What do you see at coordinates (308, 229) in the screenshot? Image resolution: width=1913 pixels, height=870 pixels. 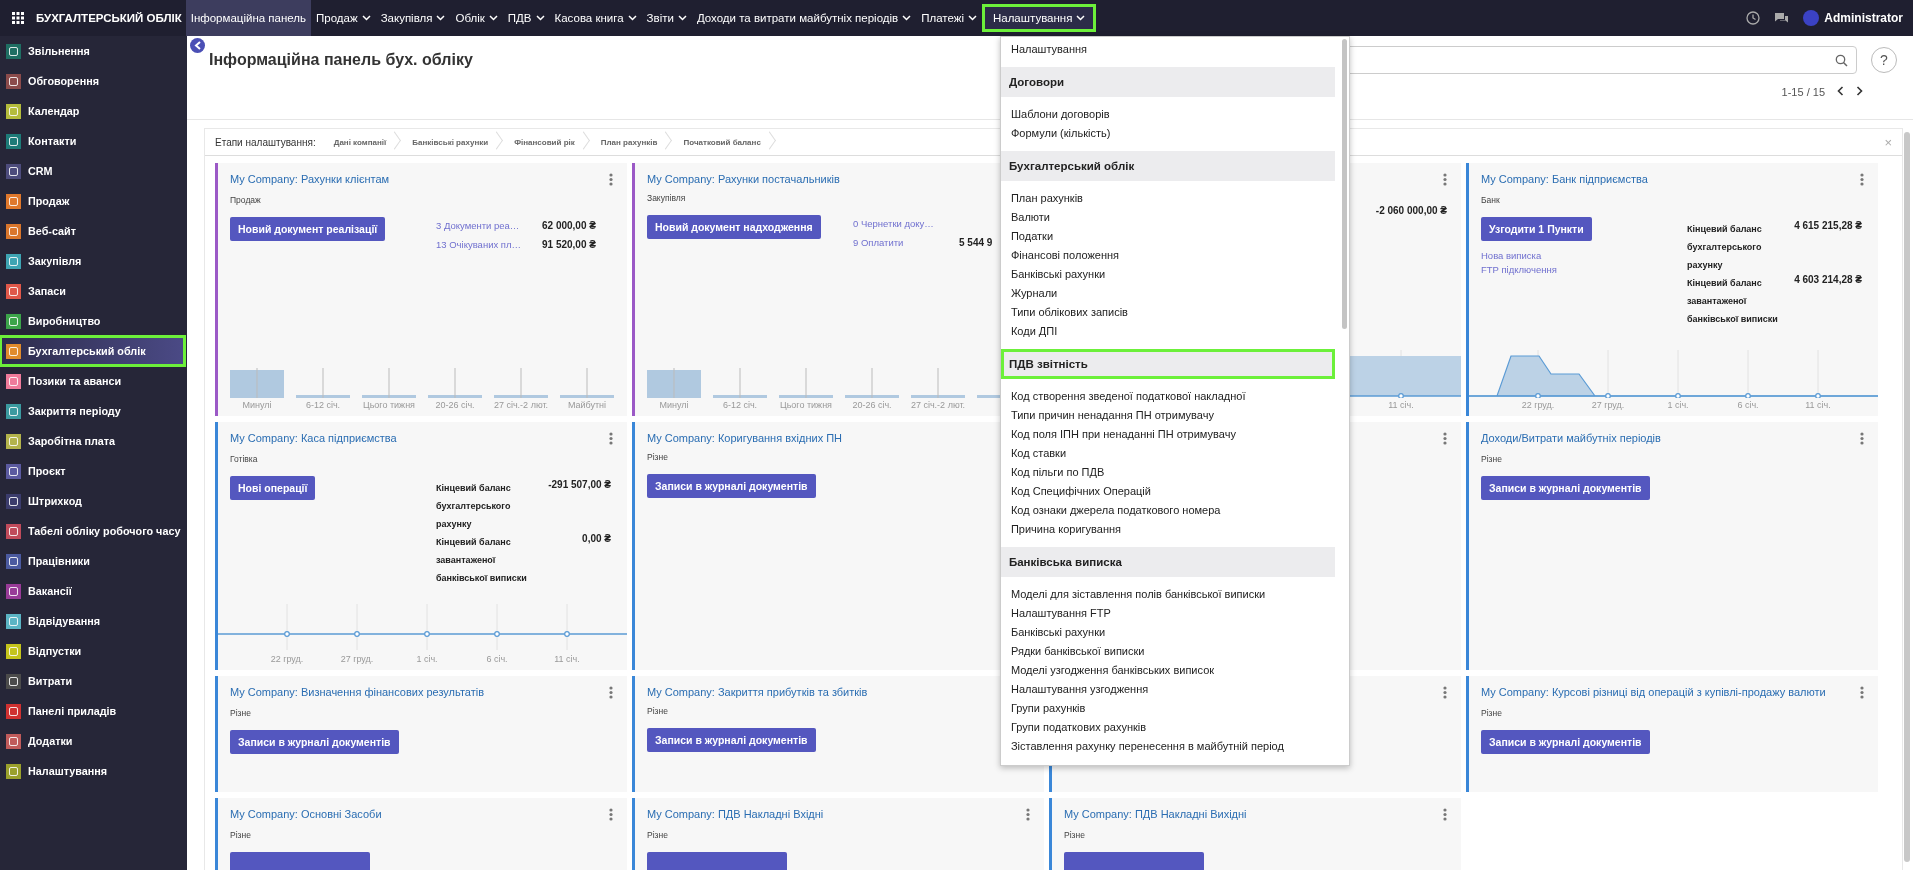 I see `action-button: Новий документ реалізації` at bounding box center [308, 229].